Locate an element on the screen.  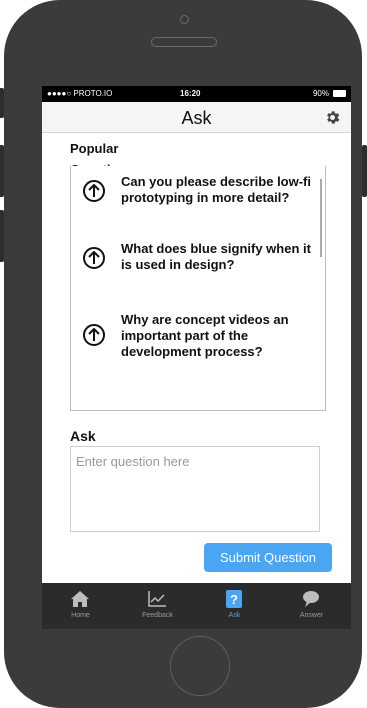
chart-icon is located at coordinates (157, 599).